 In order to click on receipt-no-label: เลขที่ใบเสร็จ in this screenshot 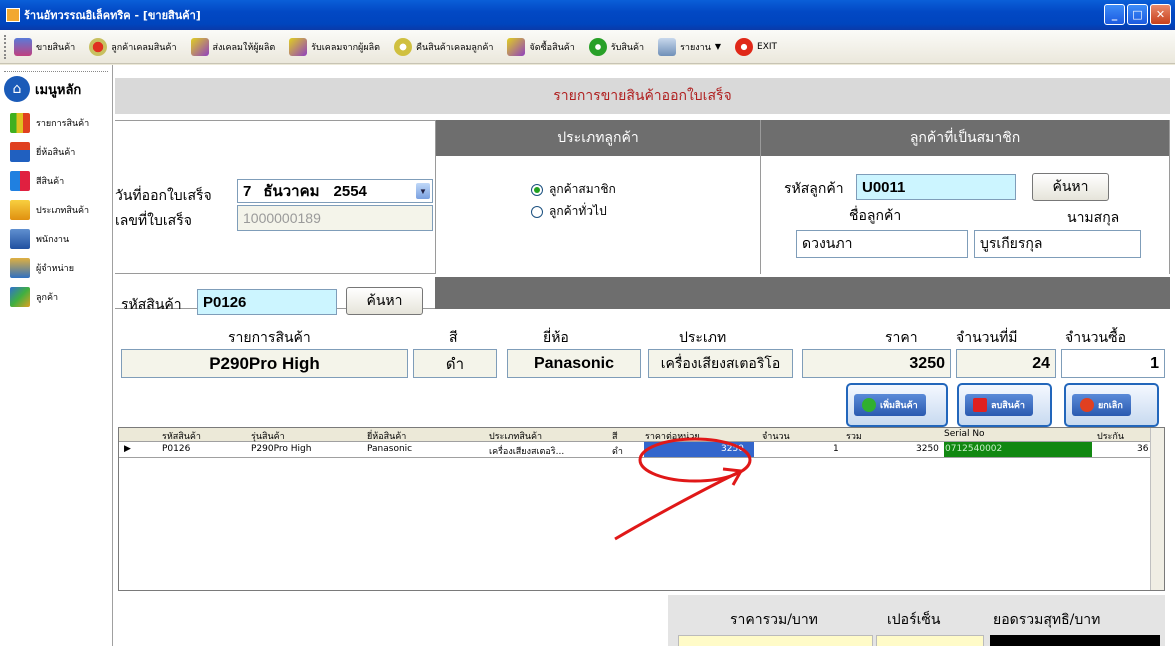, I will do `click(153, 221)`.